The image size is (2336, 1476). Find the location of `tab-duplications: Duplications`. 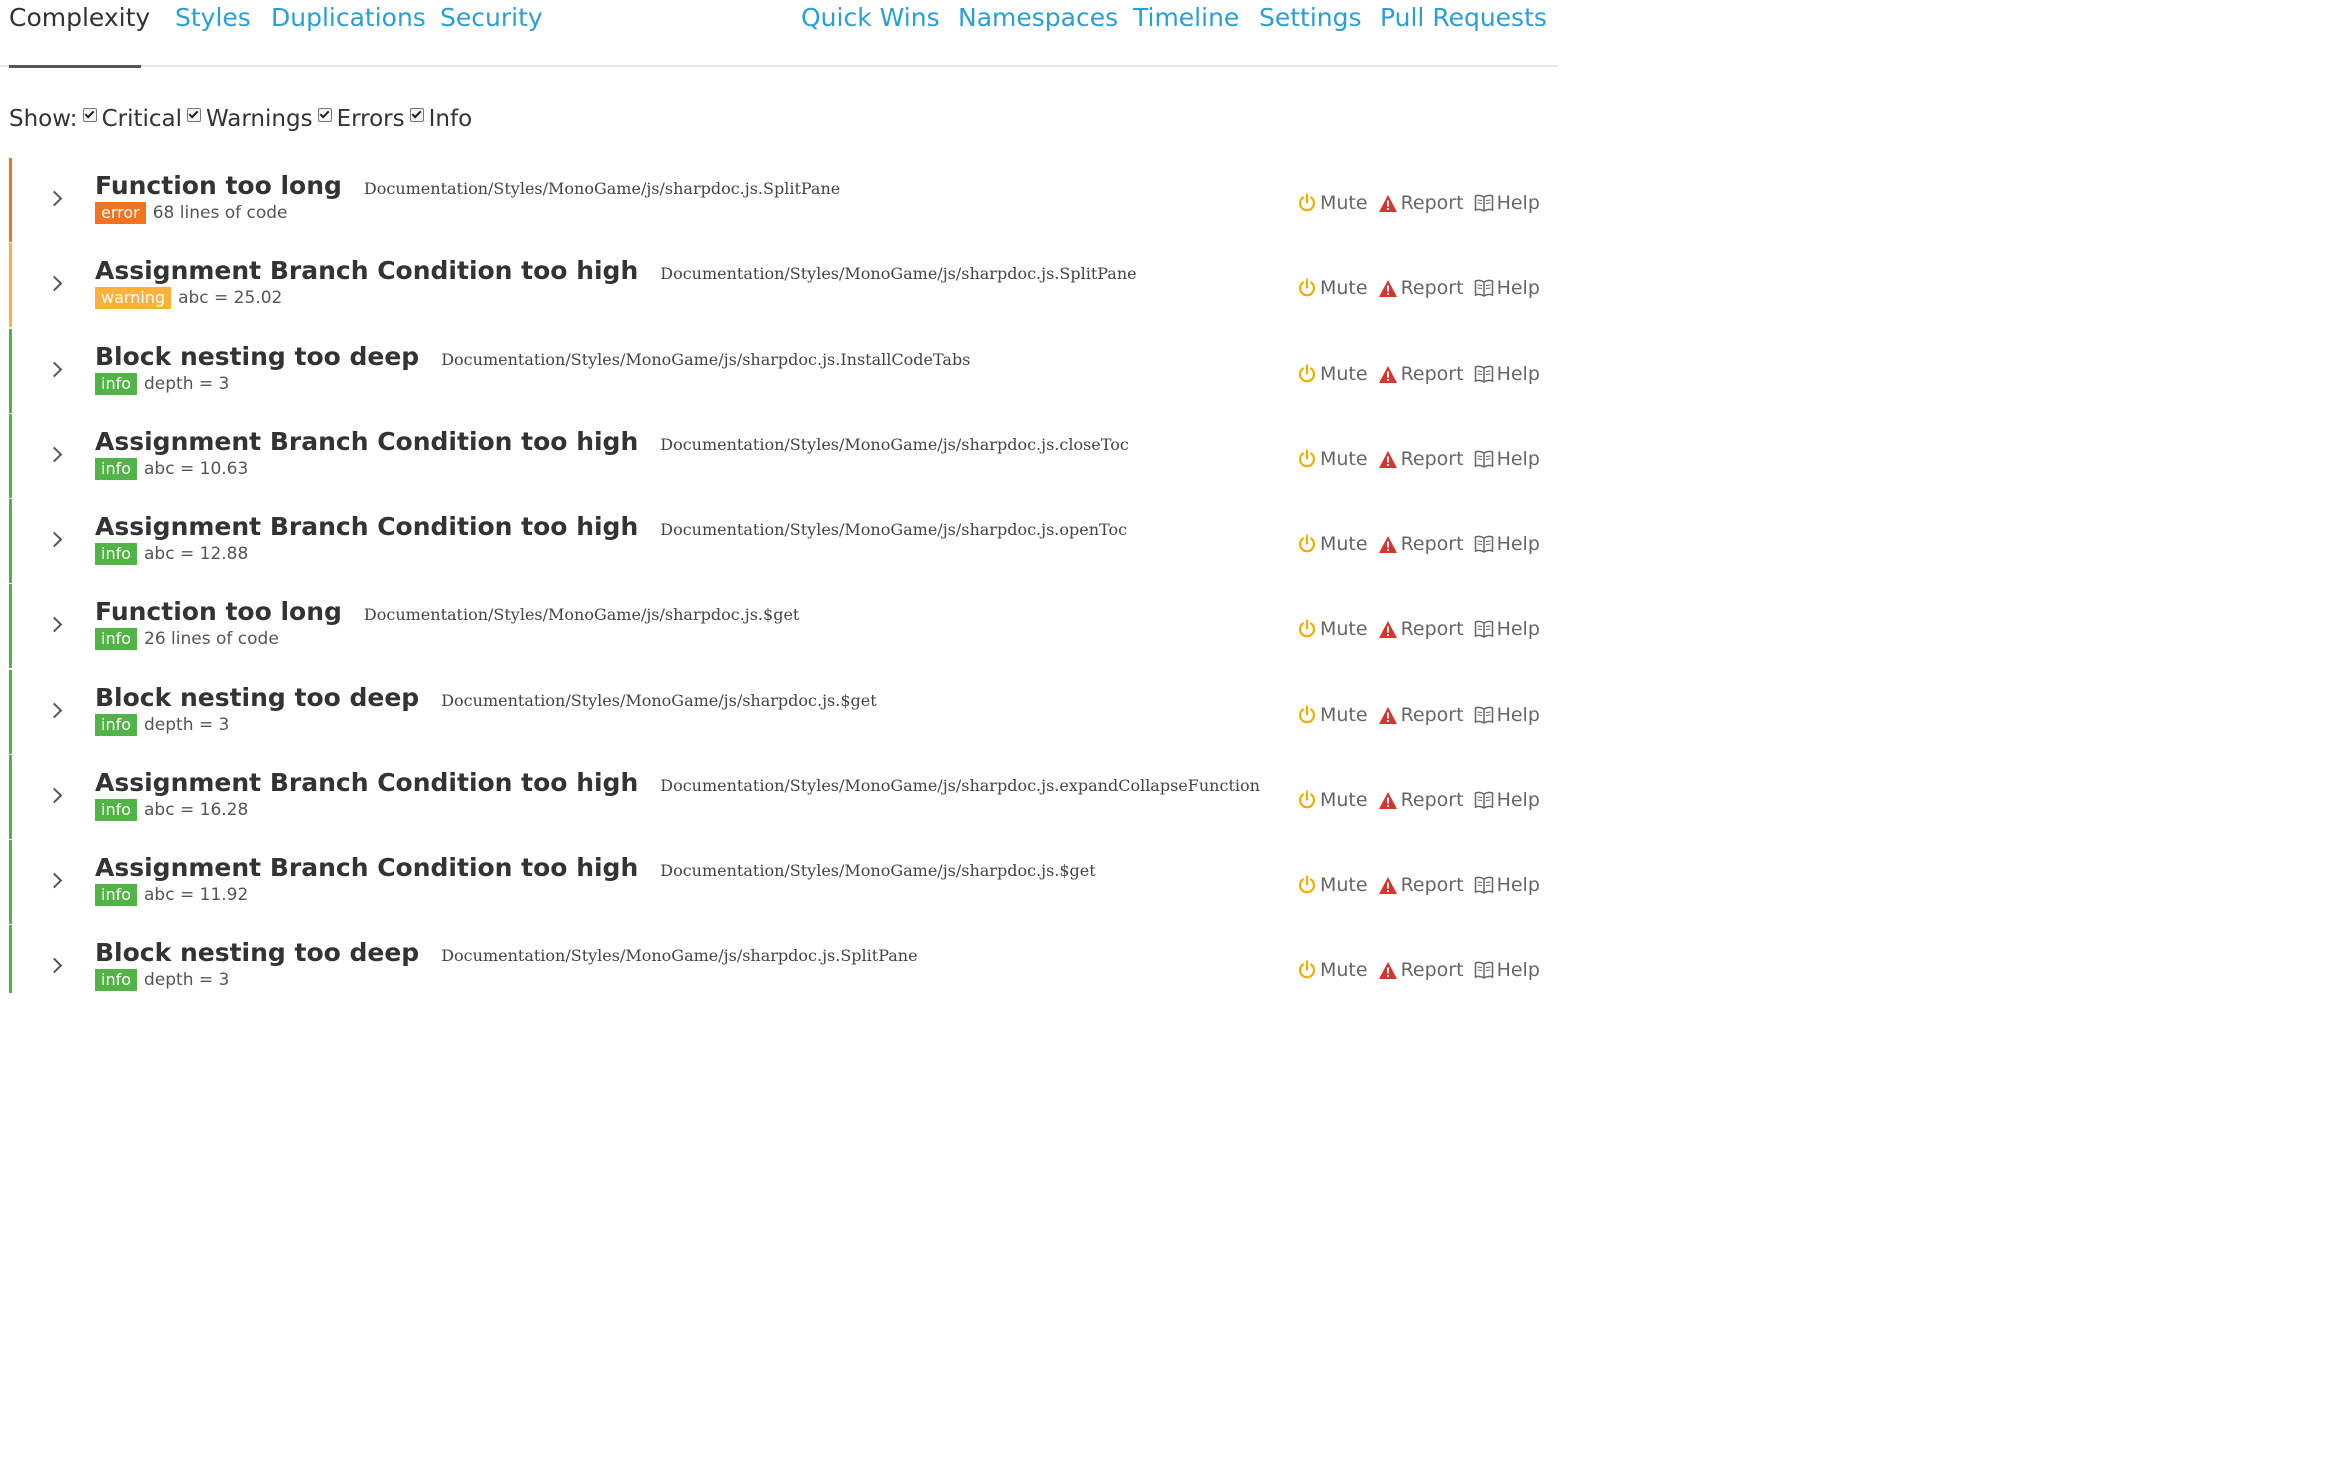

tab-duplications: Duplications is located at coordinates (348, 17).